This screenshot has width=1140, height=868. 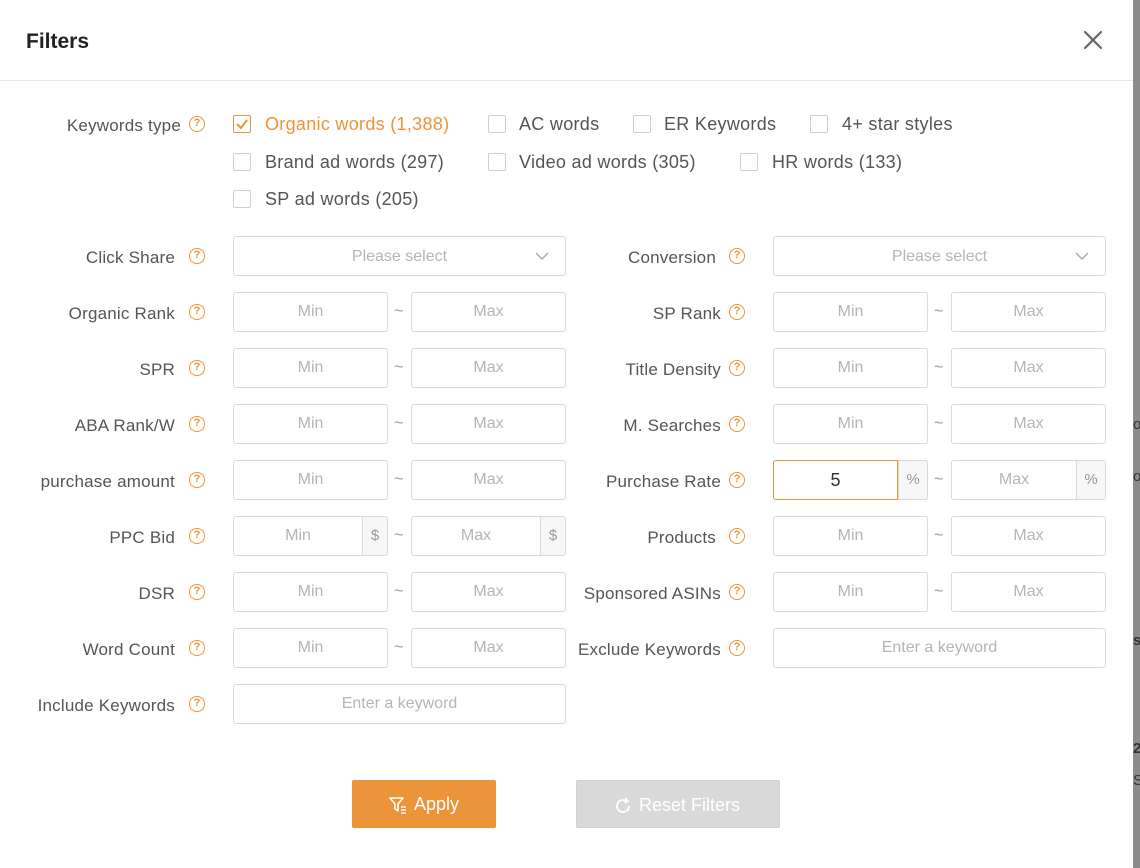 What do you see at coordinates (837, 162) in the screenshot?
I see `hr-words-label: HR words (133)` at bounding box center [837, 162].